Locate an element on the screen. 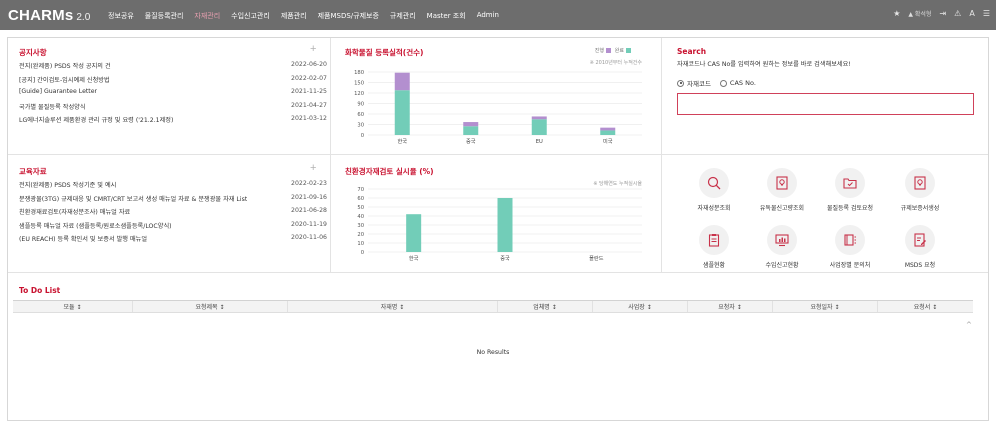 This screenshot has width=996, height=421. hamburger-menu-icon: ☰ is located at coordinates (986, 13).